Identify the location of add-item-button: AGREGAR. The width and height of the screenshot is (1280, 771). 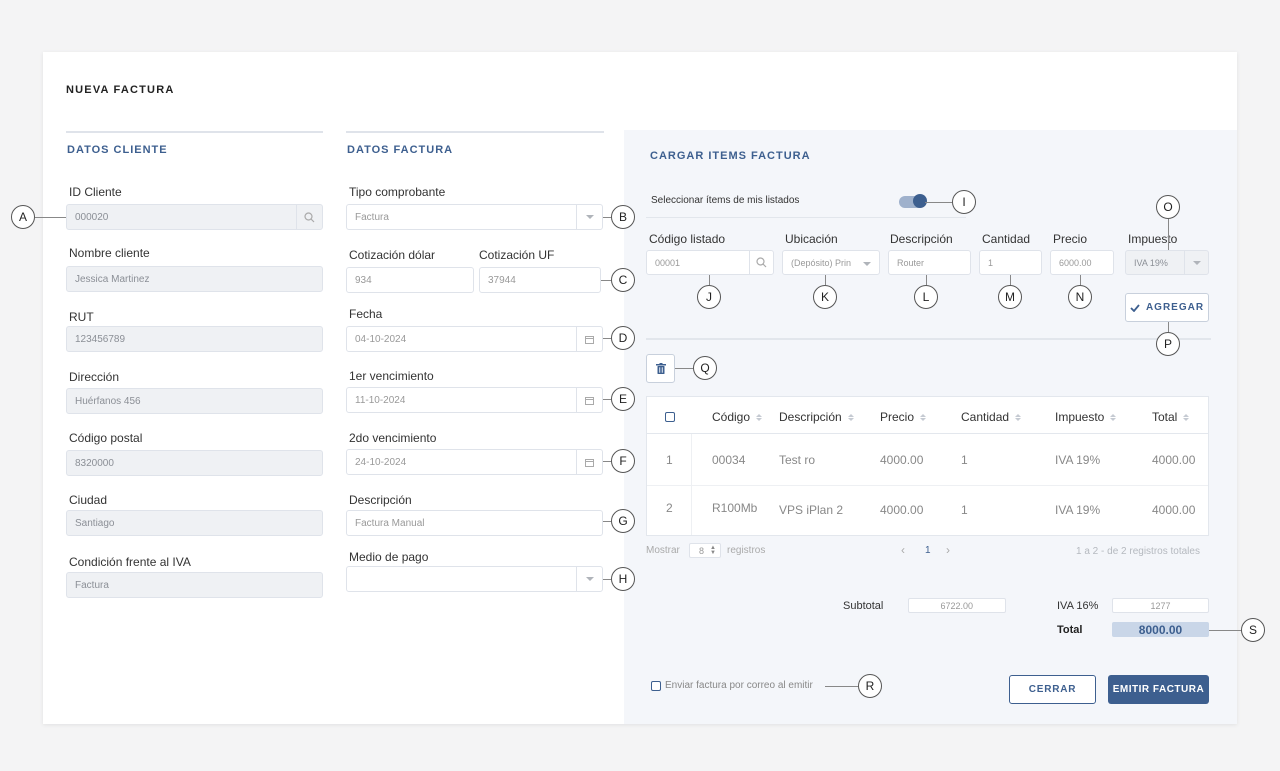
(1167, 307).